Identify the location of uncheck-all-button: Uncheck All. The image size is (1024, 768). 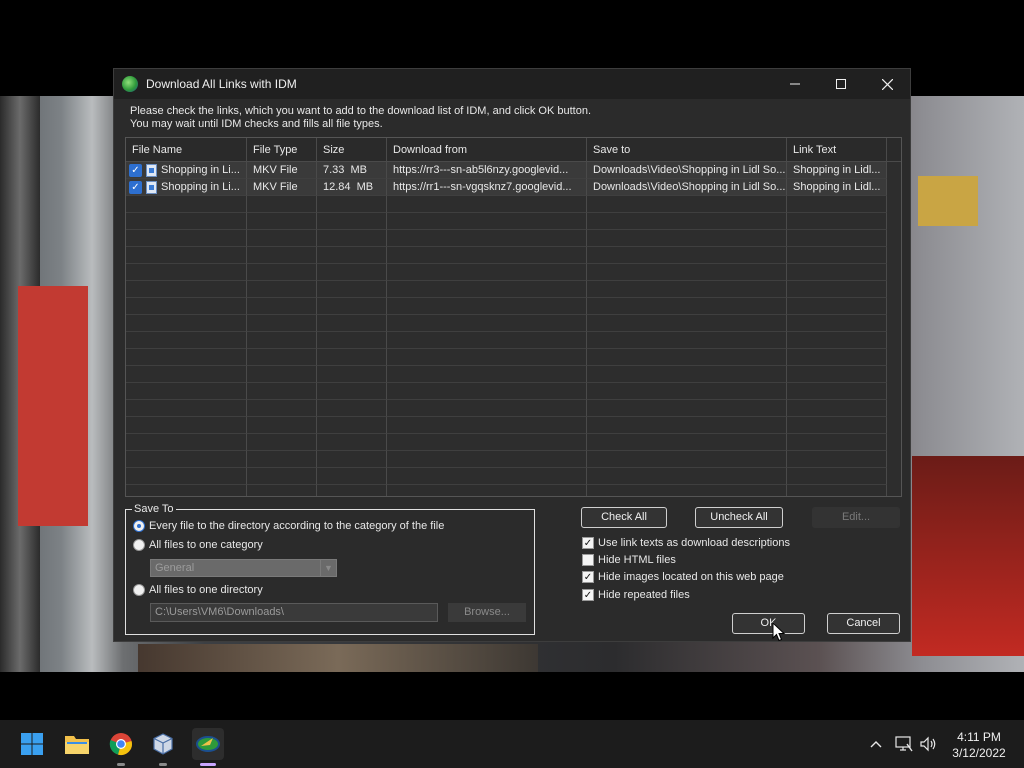
(739, 517).